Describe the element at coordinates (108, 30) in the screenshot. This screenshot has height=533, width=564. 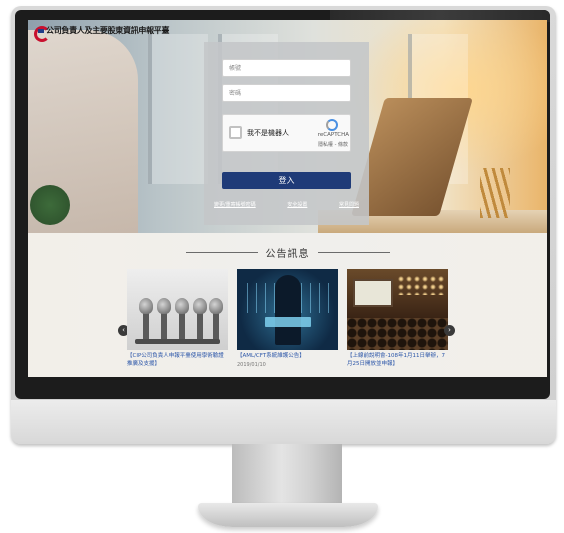
I see `site-title: 公司負責人及主要股東資訊申報平臺` at that location.